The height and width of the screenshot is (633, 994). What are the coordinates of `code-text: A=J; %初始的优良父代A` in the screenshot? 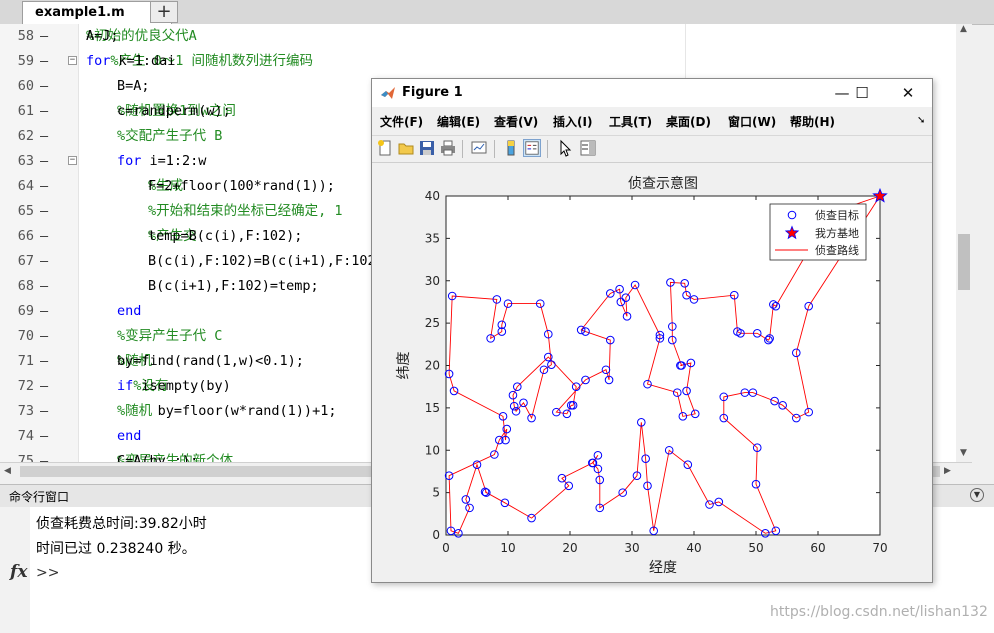 It's located at (141, 36).